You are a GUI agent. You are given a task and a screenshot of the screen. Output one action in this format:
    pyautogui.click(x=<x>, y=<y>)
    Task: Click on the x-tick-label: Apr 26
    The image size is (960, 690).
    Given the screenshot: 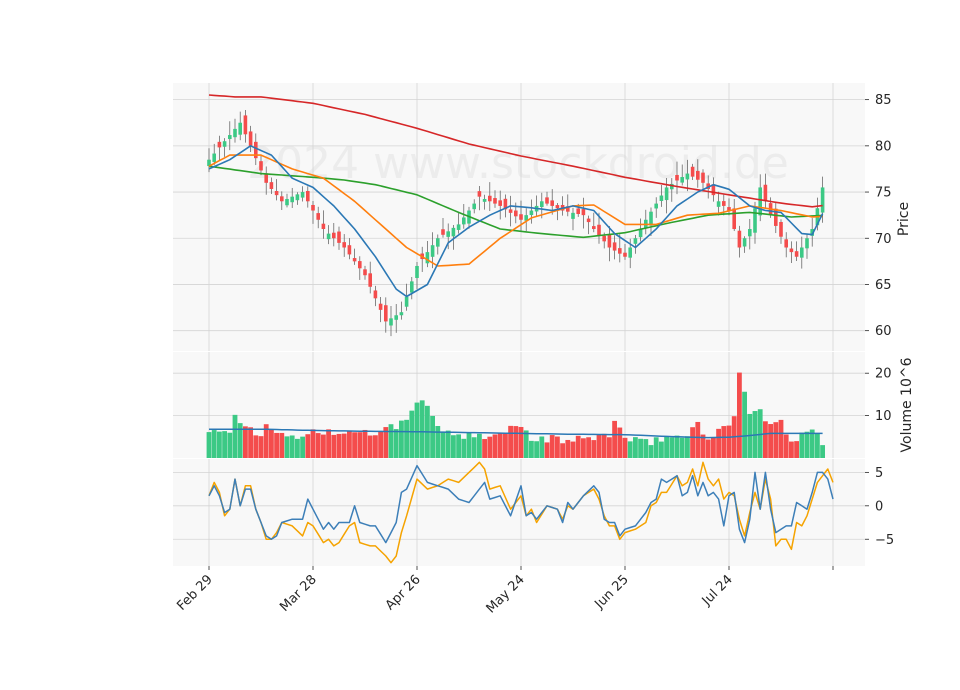 What is the action you would take?
    pyautogui.click(x=403, y=592)
    